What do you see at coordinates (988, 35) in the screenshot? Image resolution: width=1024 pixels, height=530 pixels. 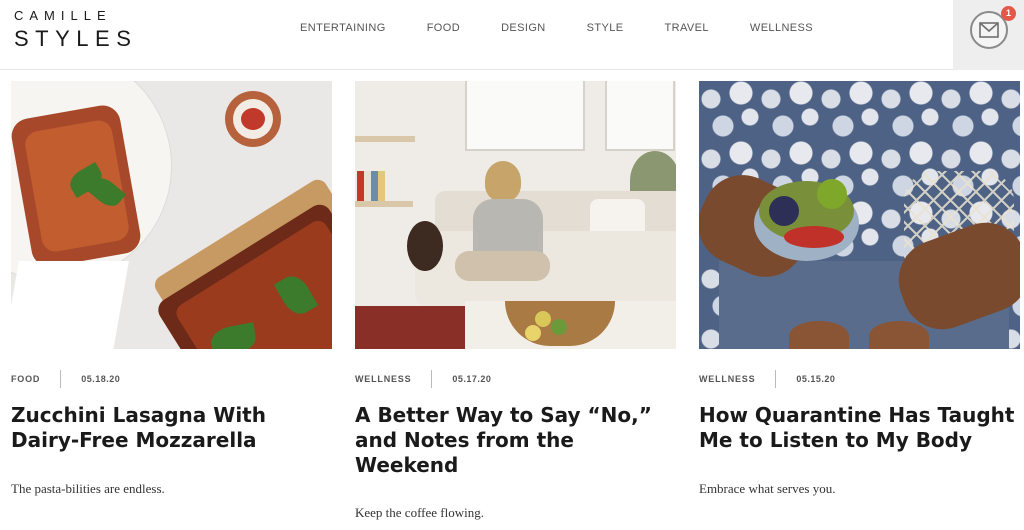 I see `newsletter-button: 1` at bounding box center [988, 35].